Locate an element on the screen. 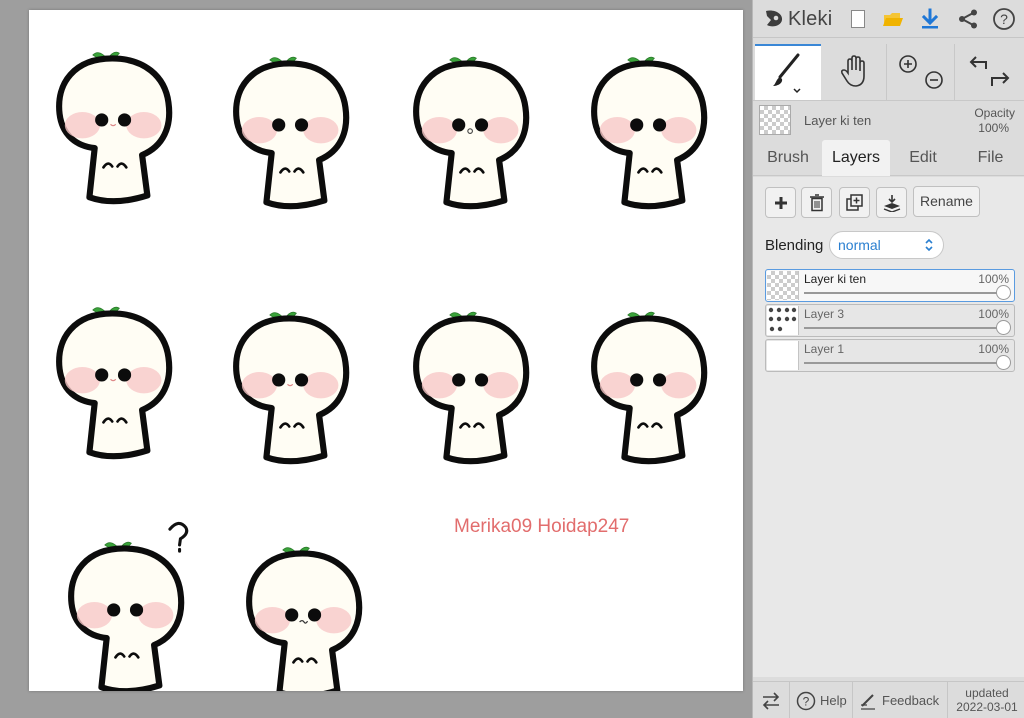  help-label: Help is located at coordinates (833, 700).